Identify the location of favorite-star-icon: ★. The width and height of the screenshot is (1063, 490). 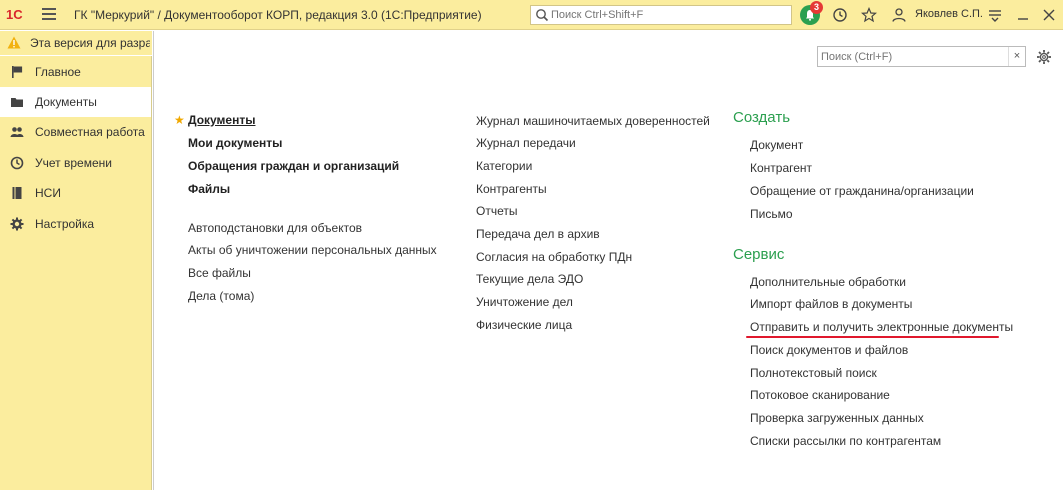
(179, 120).